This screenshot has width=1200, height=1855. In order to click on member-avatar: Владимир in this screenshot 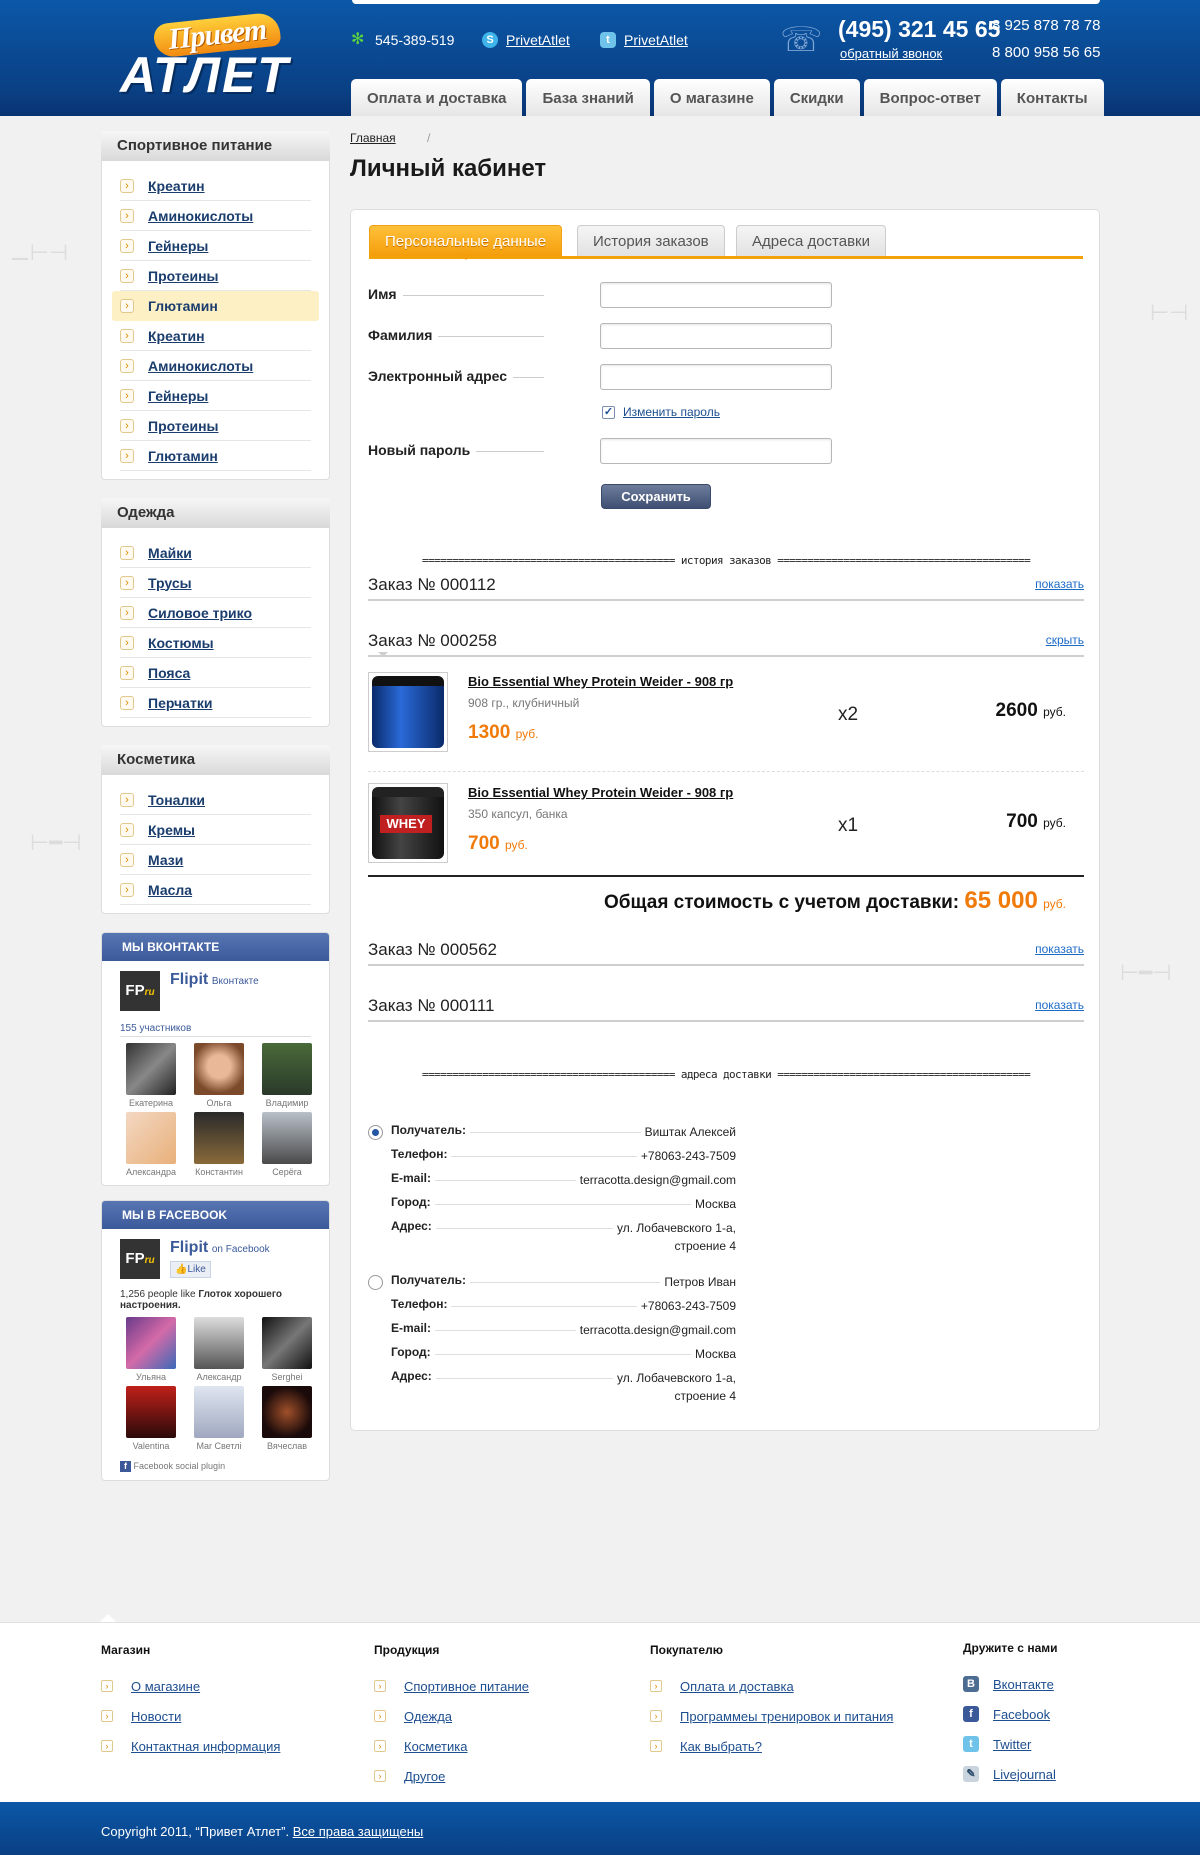, I will do `click(287, 1075)`.